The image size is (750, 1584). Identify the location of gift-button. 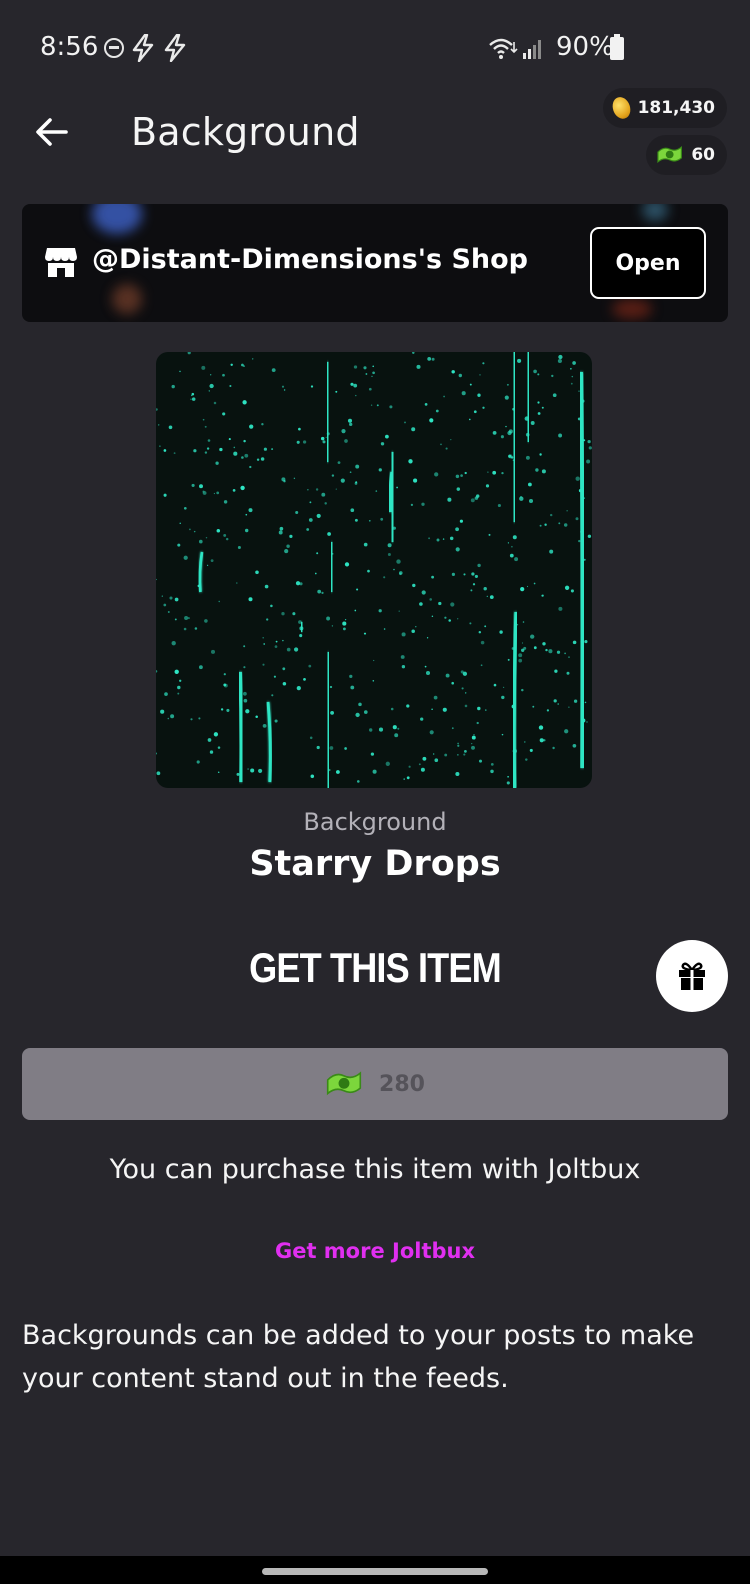
(692, 976).